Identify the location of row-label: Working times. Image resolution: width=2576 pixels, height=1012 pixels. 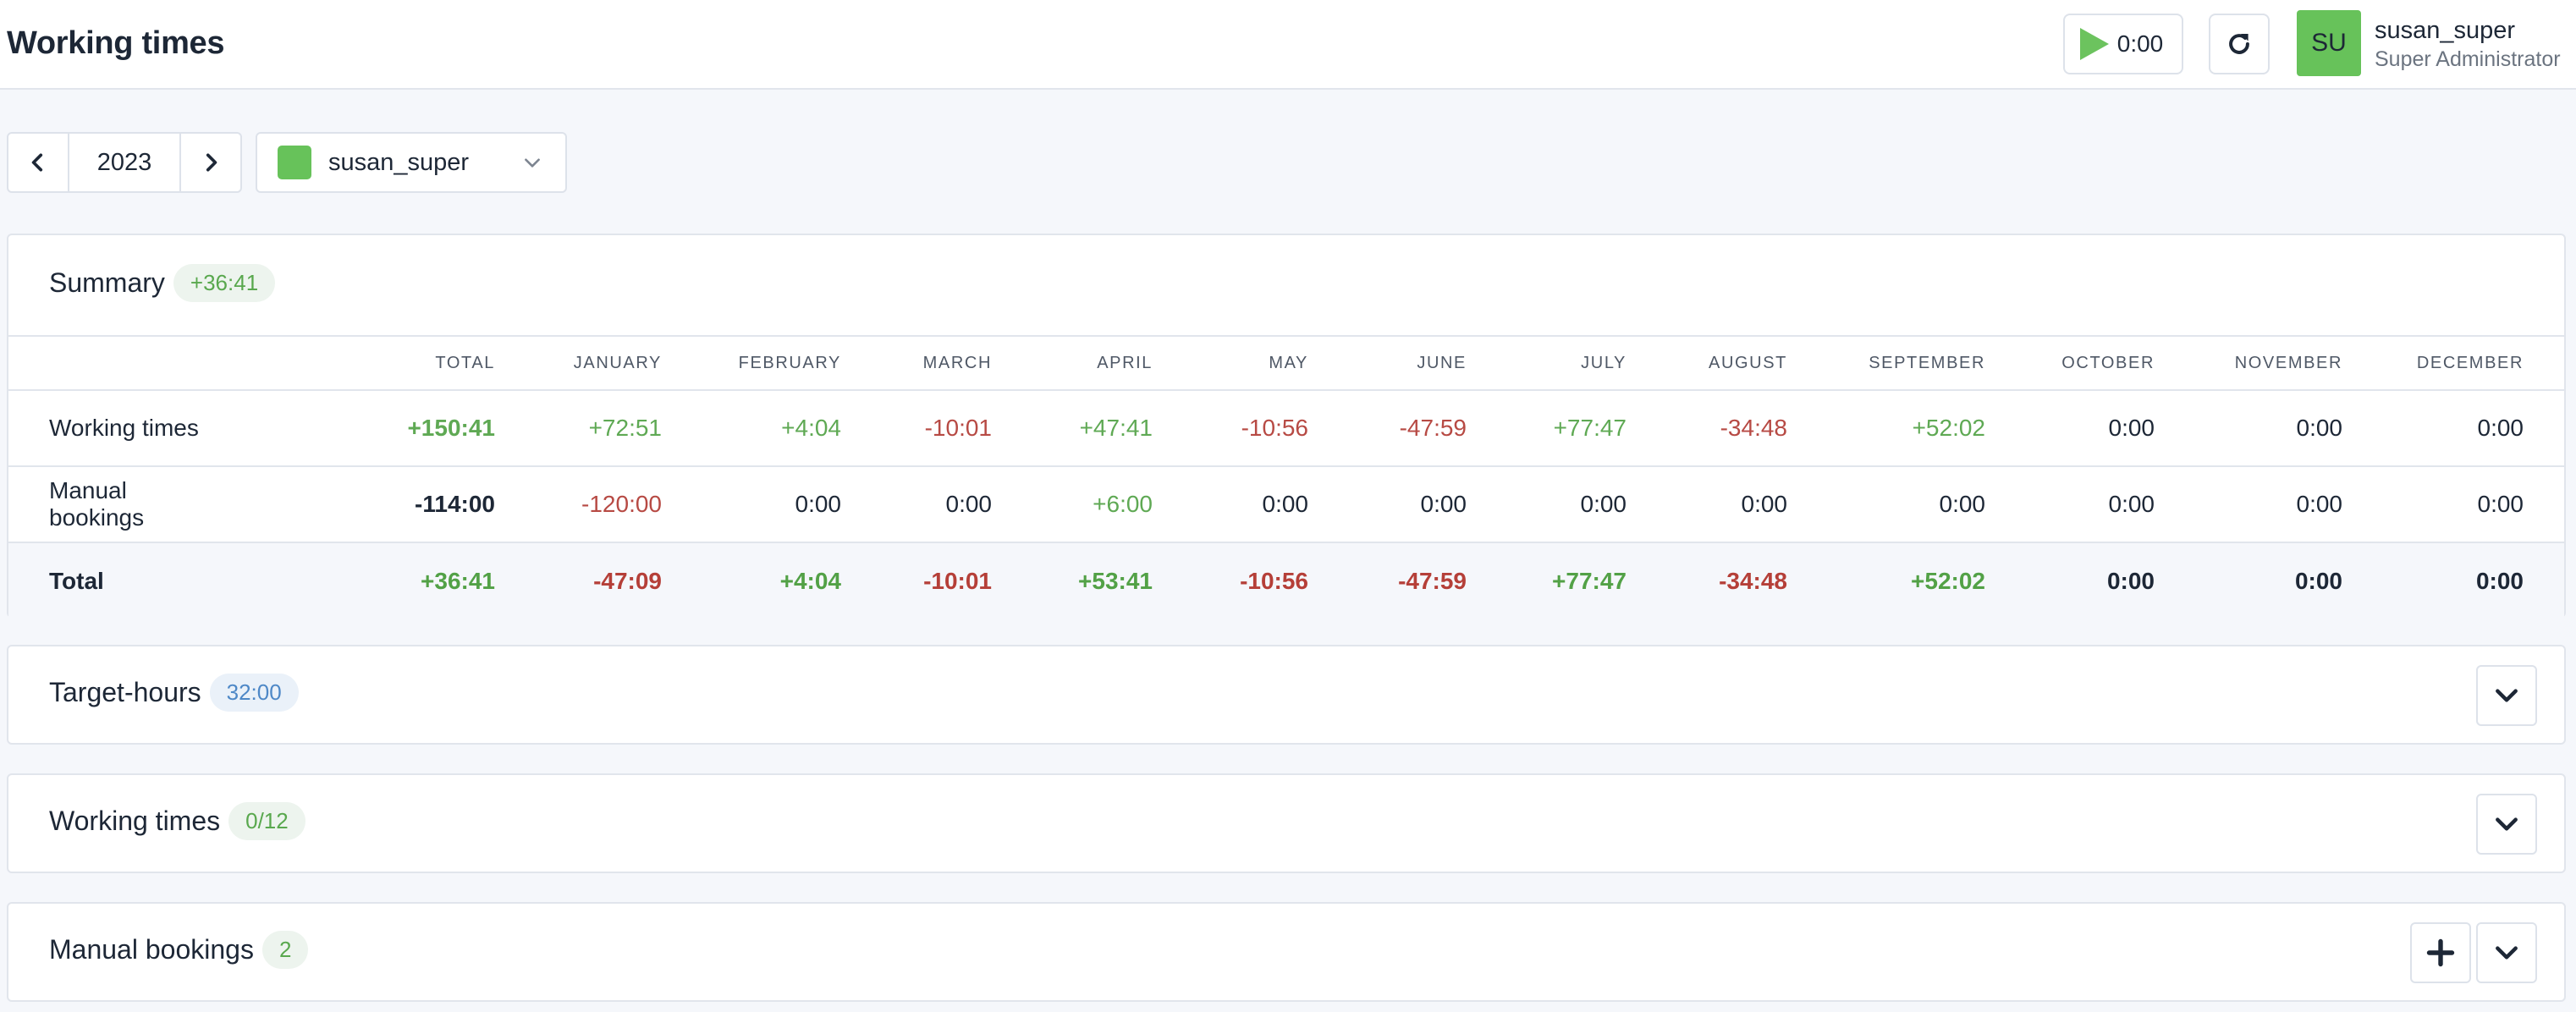
(114, 428).